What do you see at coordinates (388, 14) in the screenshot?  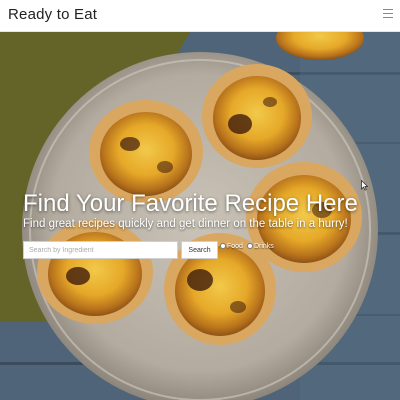 I see `hamburger-menu-icon` at bounding box center [388, 14].